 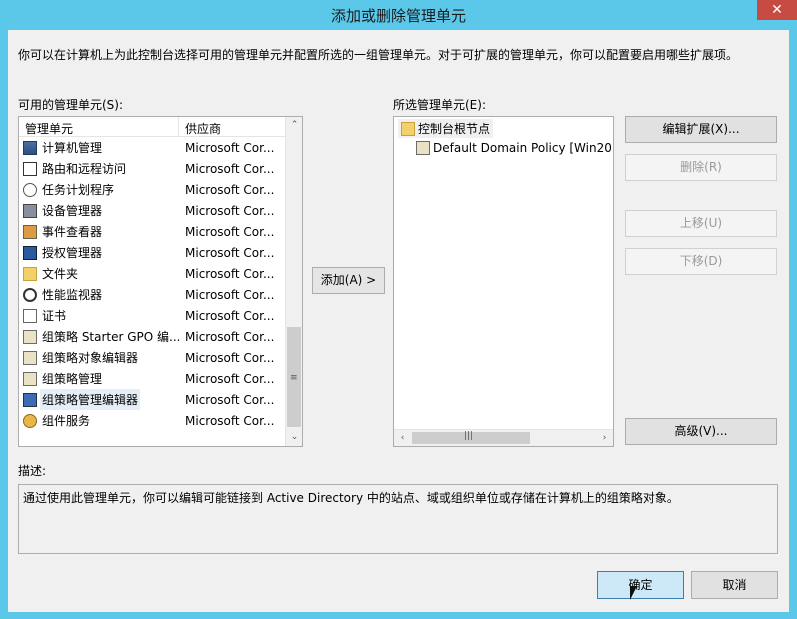 I want to click on snapin-name-cell: 文件夹, so click(x=99, y=273).